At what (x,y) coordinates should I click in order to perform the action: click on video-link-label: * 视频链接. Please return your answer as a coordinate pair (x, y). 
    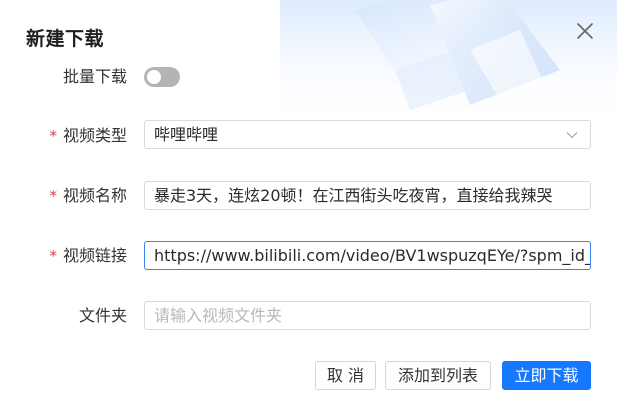
    Looking at the image, I should click on (88, 255).